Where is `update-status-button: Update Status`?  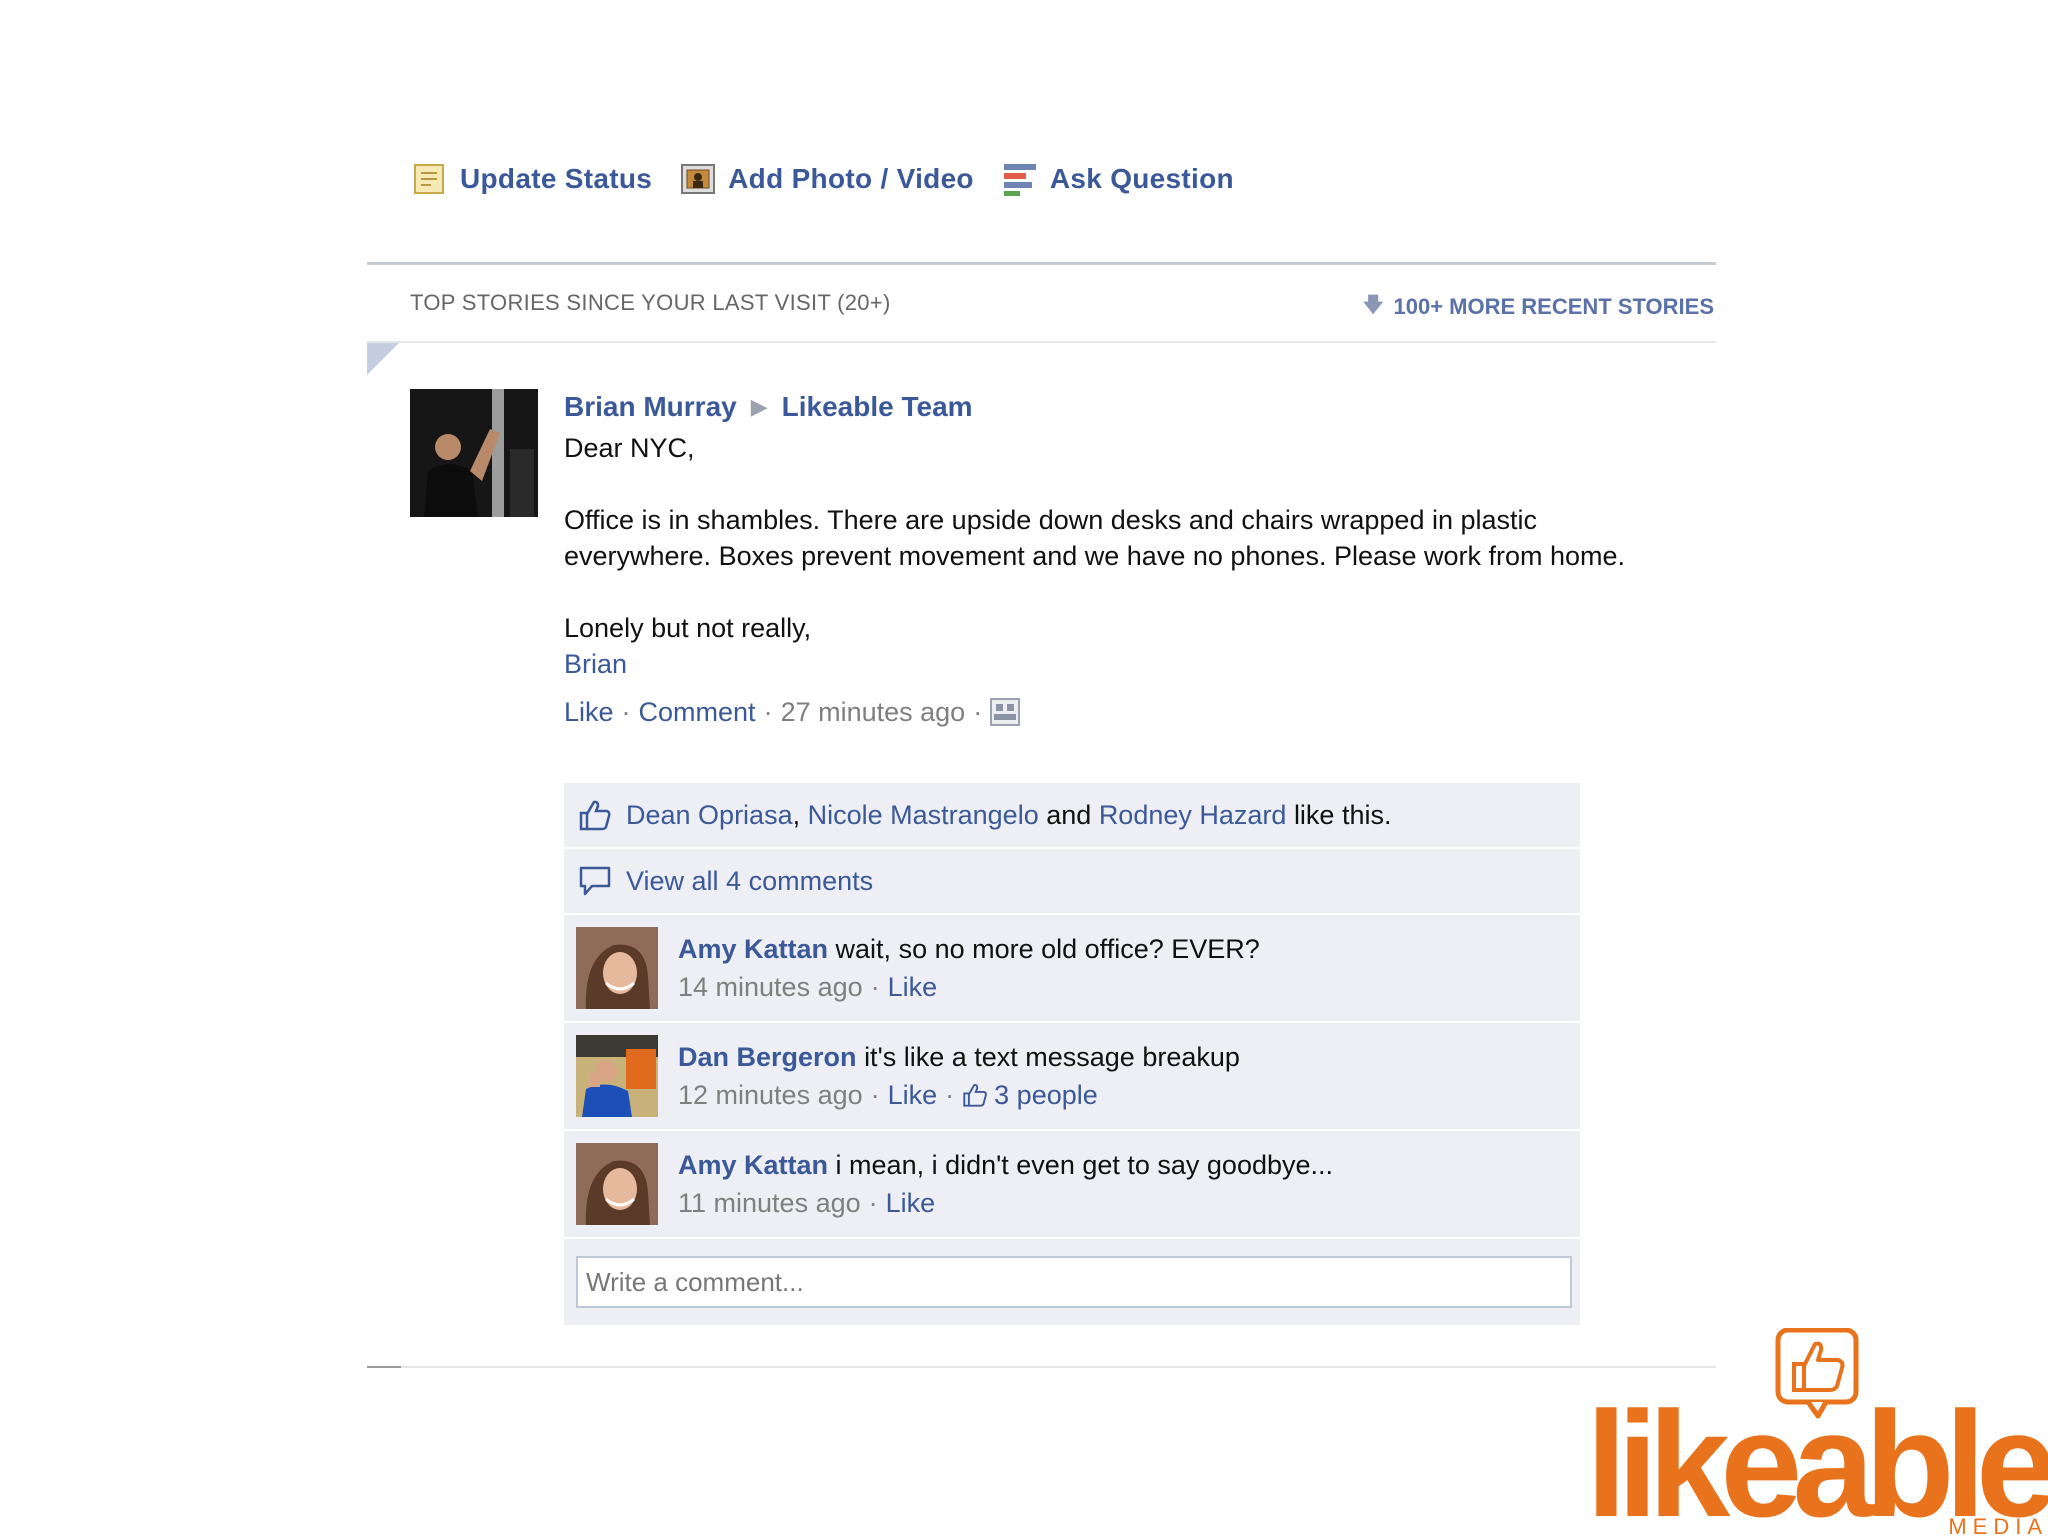 update-status-button: Update Status is located at coordinates (532, 179).